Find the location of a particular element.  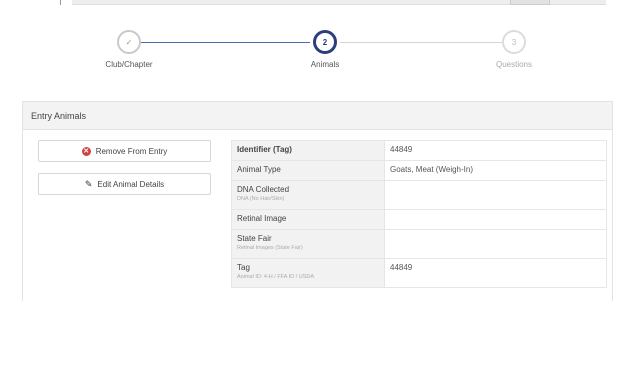

top-toolbar-strip is located at coordinates (317, 3).